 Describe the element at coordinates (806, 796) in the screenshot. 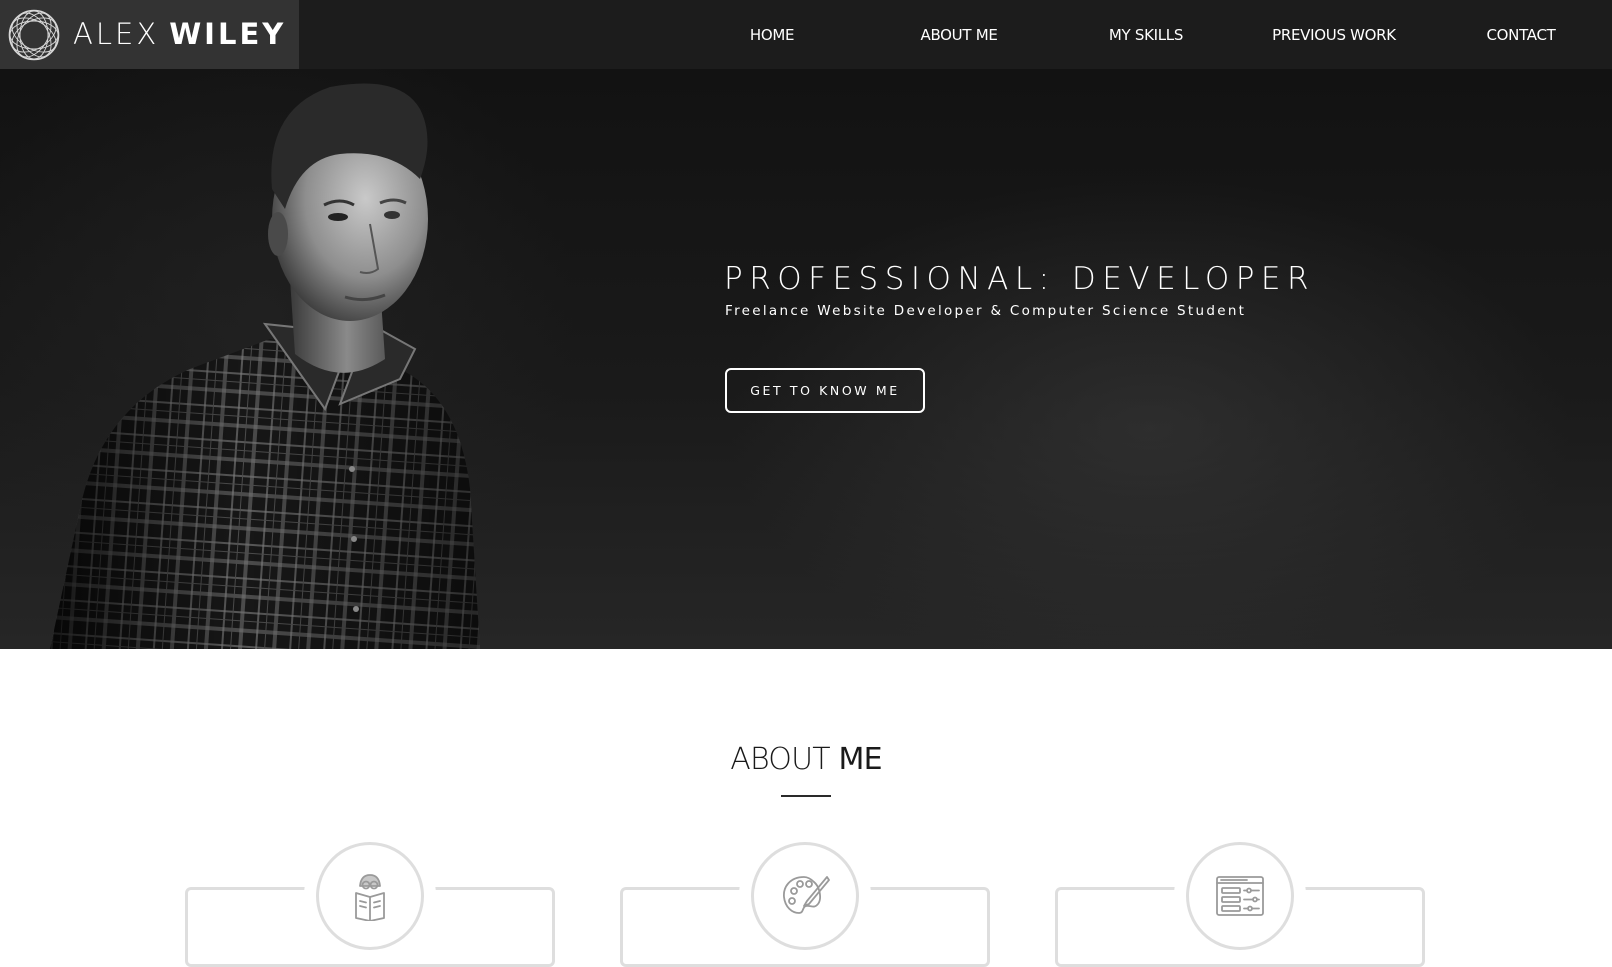

I see `heading-underline-divider` at that location.